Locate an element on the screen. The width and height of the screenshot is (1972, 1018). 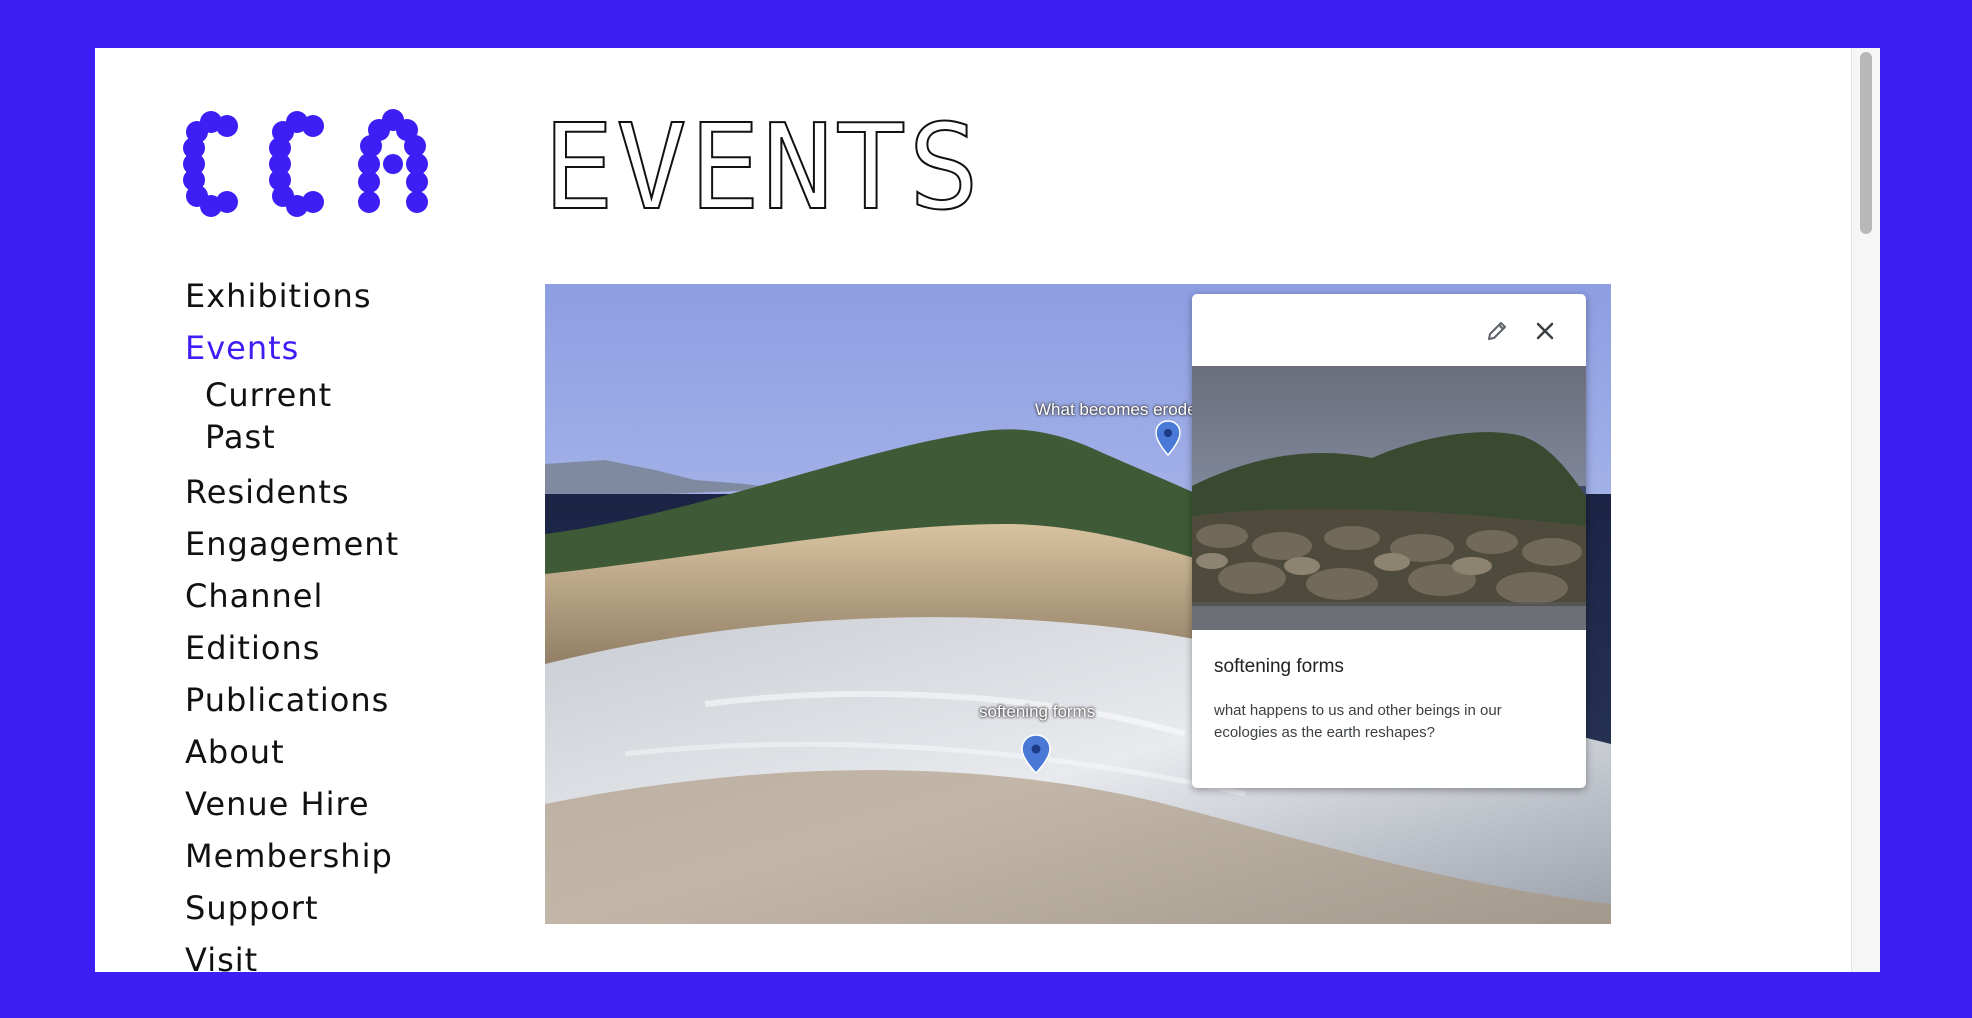
nav-item-editions: Editions is located at coordinates (292, 648).